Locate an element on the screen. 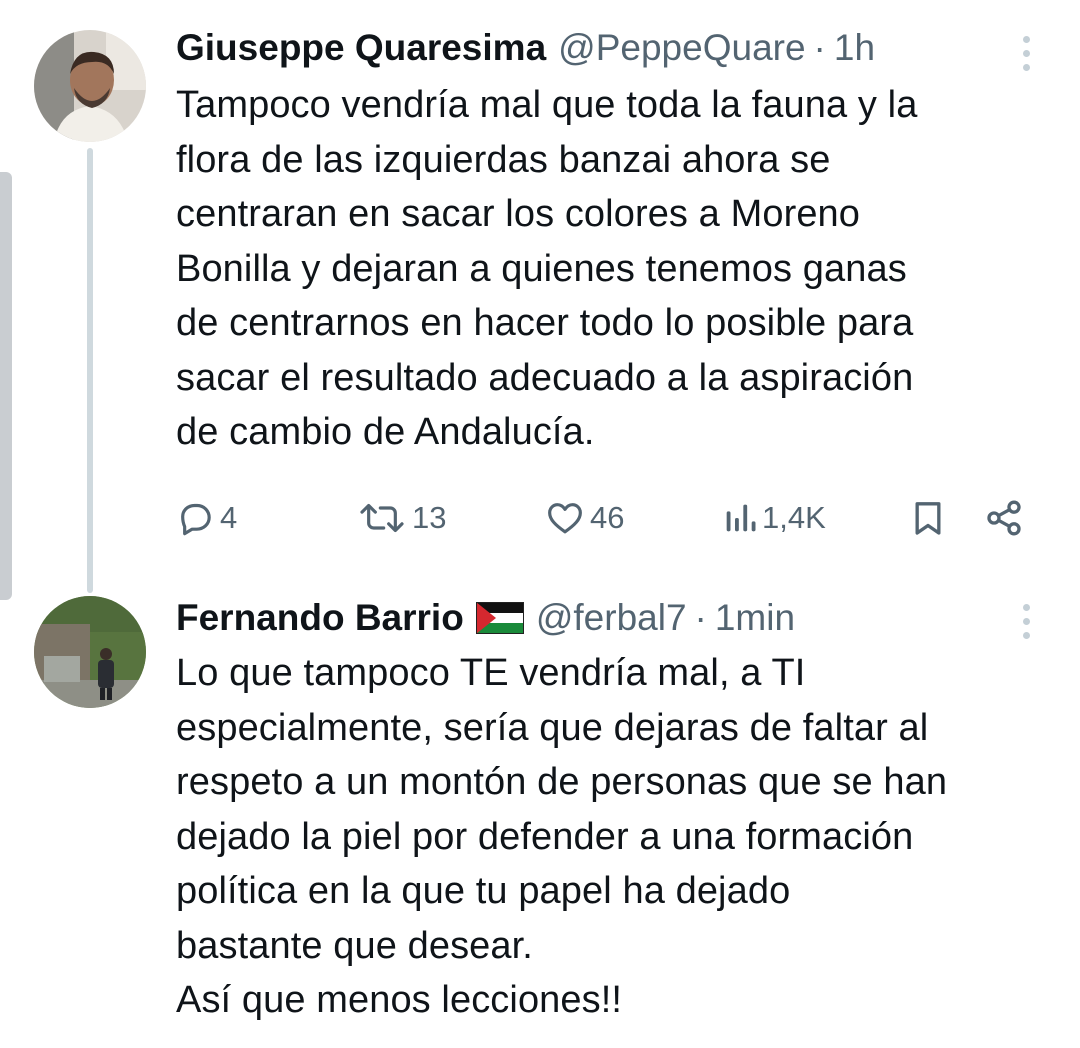 Image resolution: width=1080 pixels, height=1048 pixels. thread-connector-line is located at coordinates (90, 370).